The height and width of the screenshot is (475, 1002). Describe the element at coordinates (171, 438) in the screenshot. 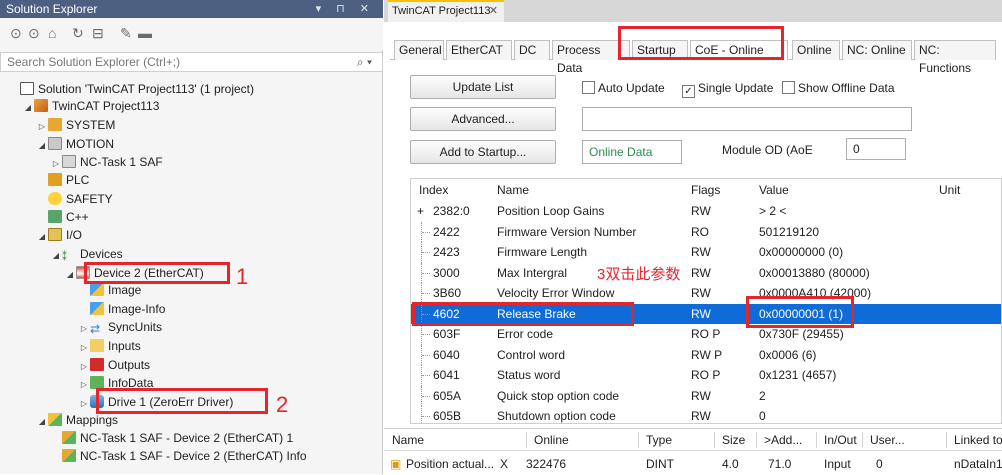

I see `tree-item: NC-Task 1 SAF - Device 2 (EtherCAT) 1` at that location.